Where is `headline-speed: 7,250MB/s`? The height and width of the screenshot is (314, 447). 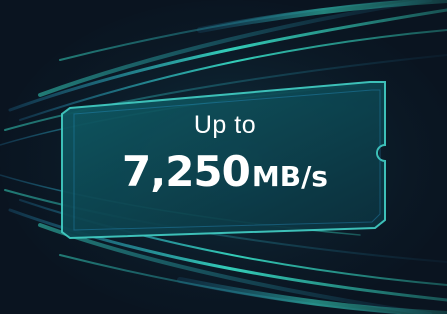
headline-speed: 7,250MB/s is located at coordinates (225, 171).